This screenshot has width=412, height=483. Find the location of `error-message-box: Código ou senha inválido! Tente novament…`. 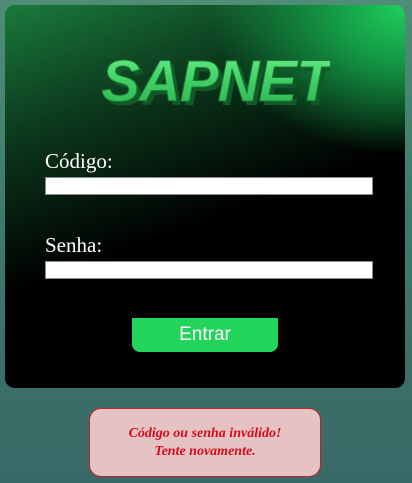

error-message-box: Código ou senha inválido! Tente novament… is located at coordinates (205, 442).